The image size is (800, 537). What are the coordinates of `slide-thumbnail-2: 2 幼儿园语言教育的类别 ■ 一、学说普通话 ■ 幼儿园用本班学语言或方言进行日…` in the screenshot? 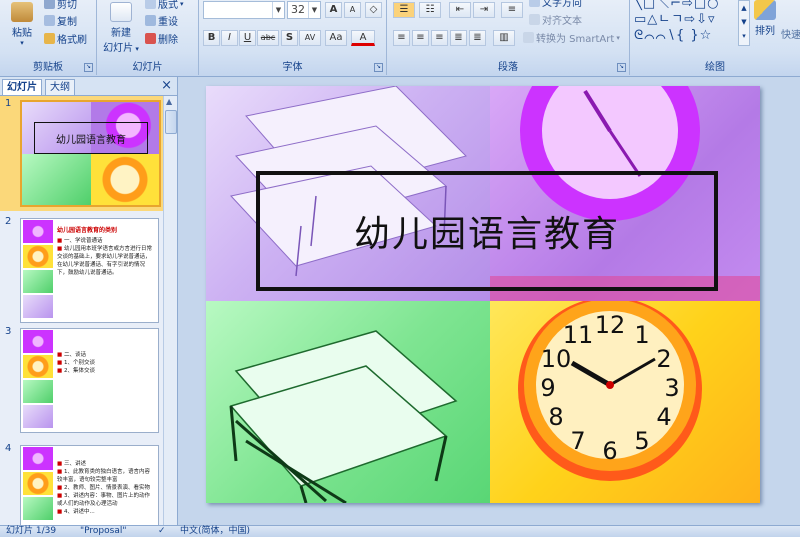 It's located at (81, 269).